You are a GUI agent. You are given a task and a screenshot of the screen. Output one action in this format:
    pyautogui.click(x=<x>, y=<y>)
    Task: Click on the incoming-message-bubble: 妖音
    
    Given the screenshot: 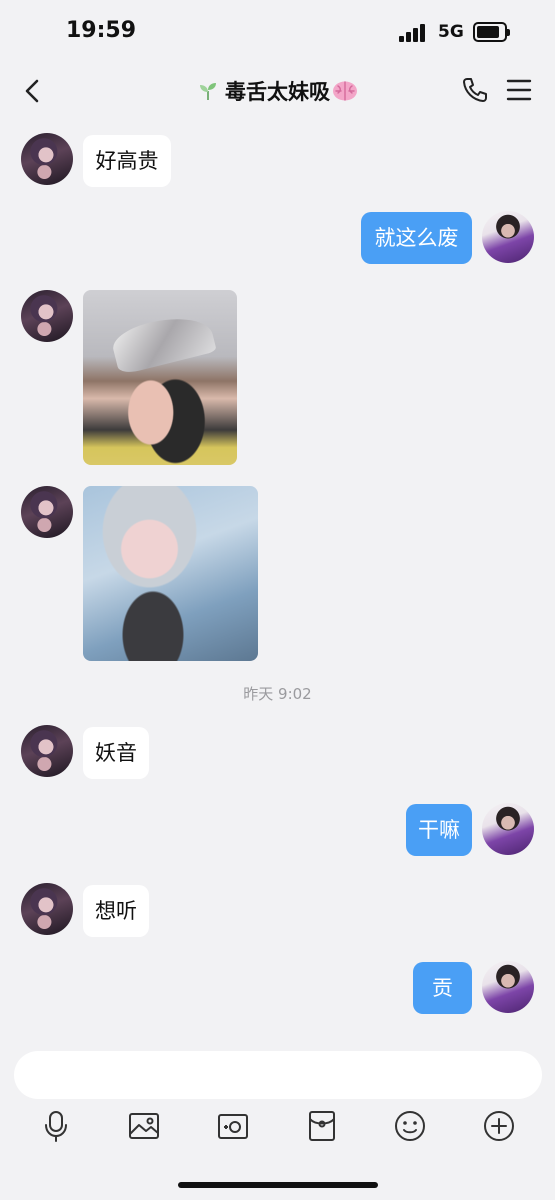 What is the action you would take?
    pyautogui.click(x=116, y=753)
    